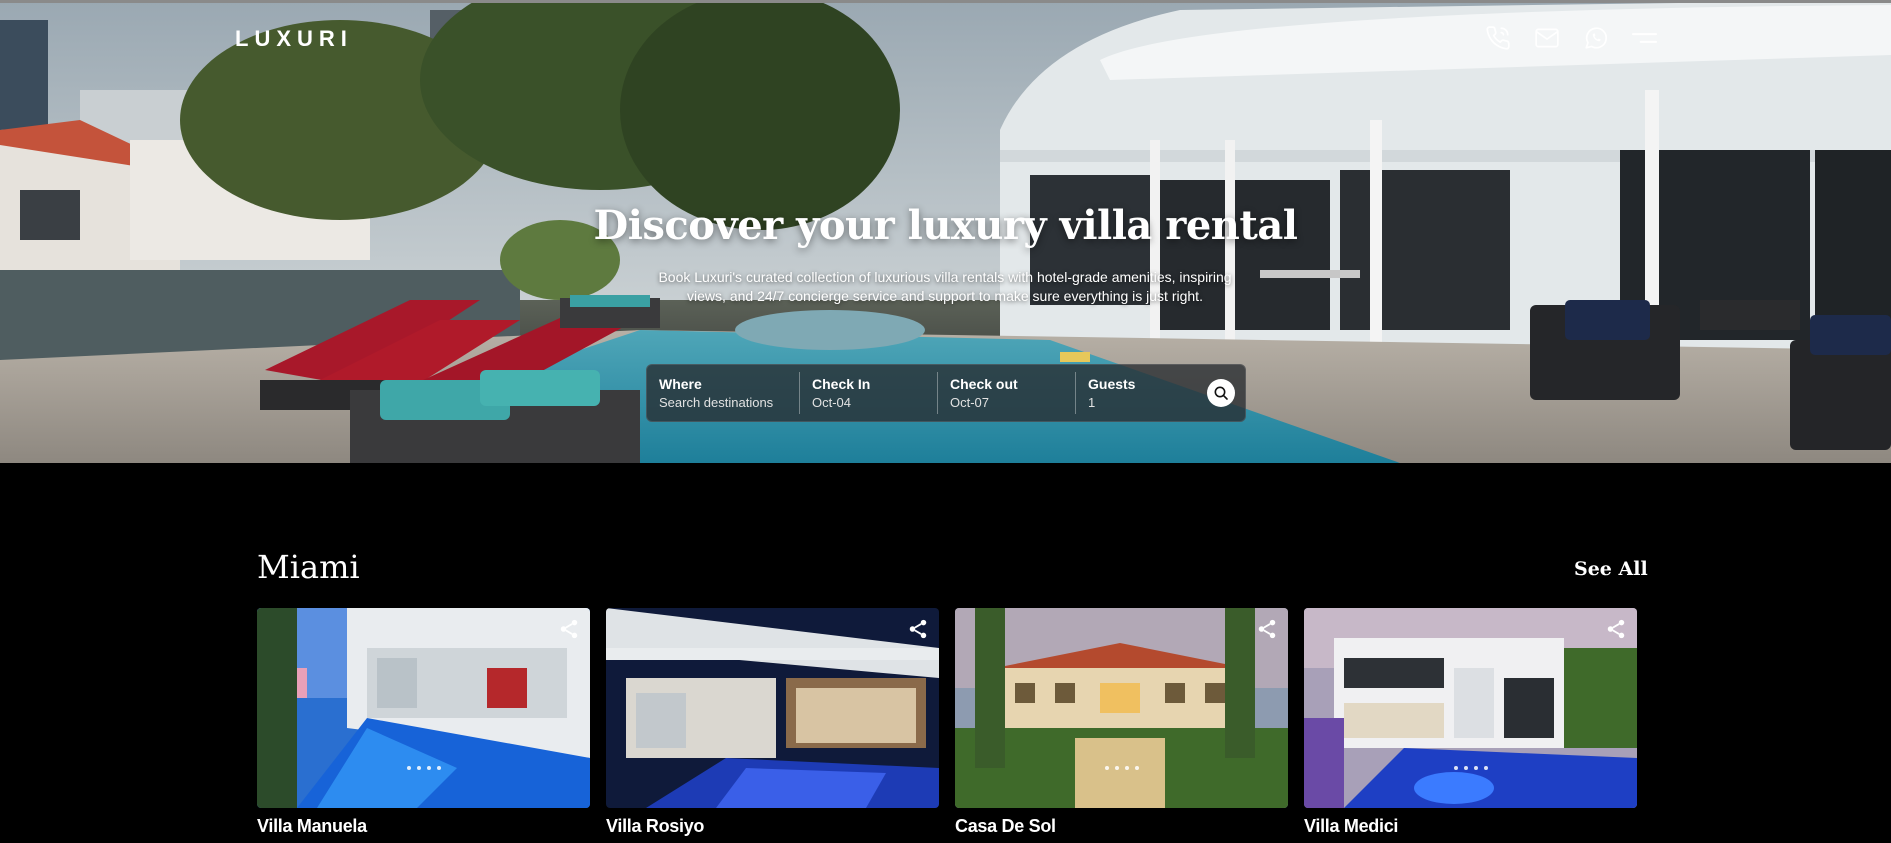 Image resolution: width=1891 pixels, height=843 pixels. I want to click on see-all-link: See All, so click(1611, 569).